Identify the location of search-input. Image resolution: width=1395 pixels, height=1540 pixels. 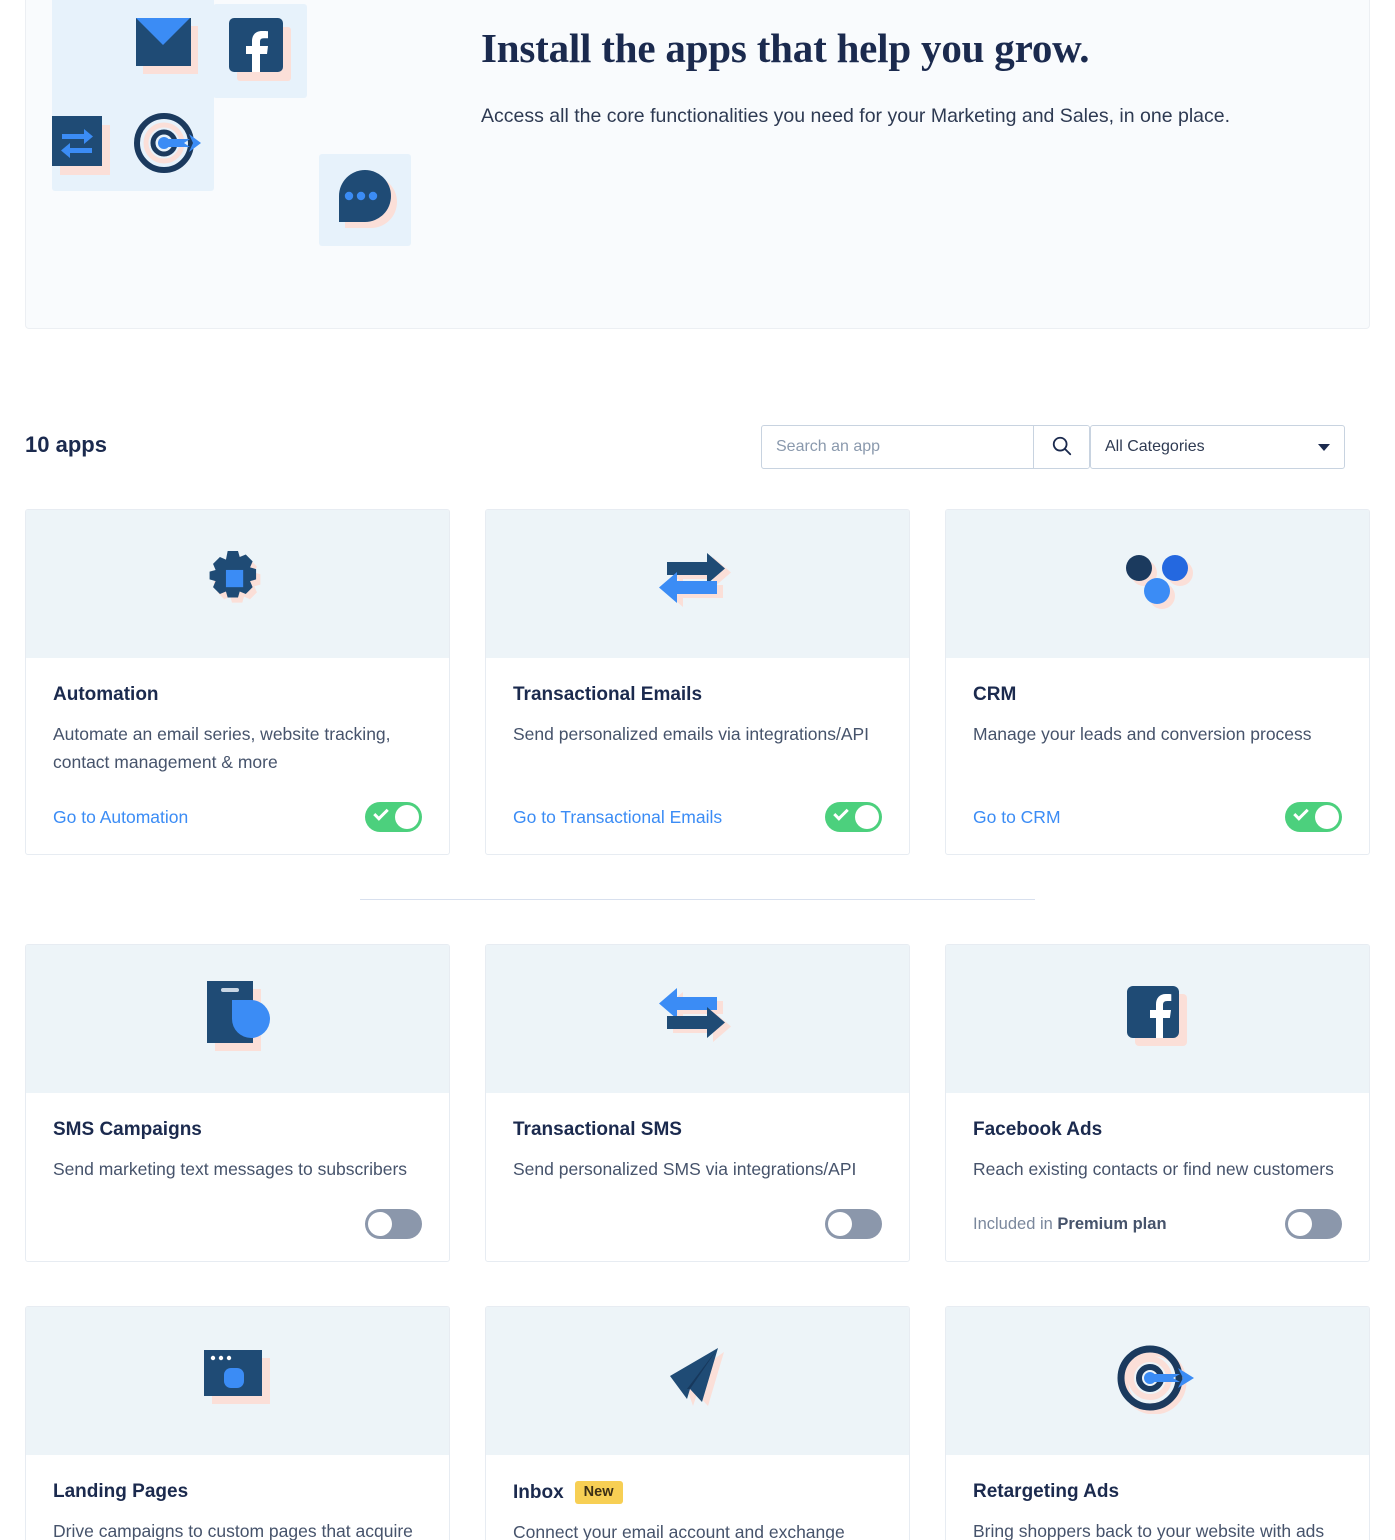
(897, 447).